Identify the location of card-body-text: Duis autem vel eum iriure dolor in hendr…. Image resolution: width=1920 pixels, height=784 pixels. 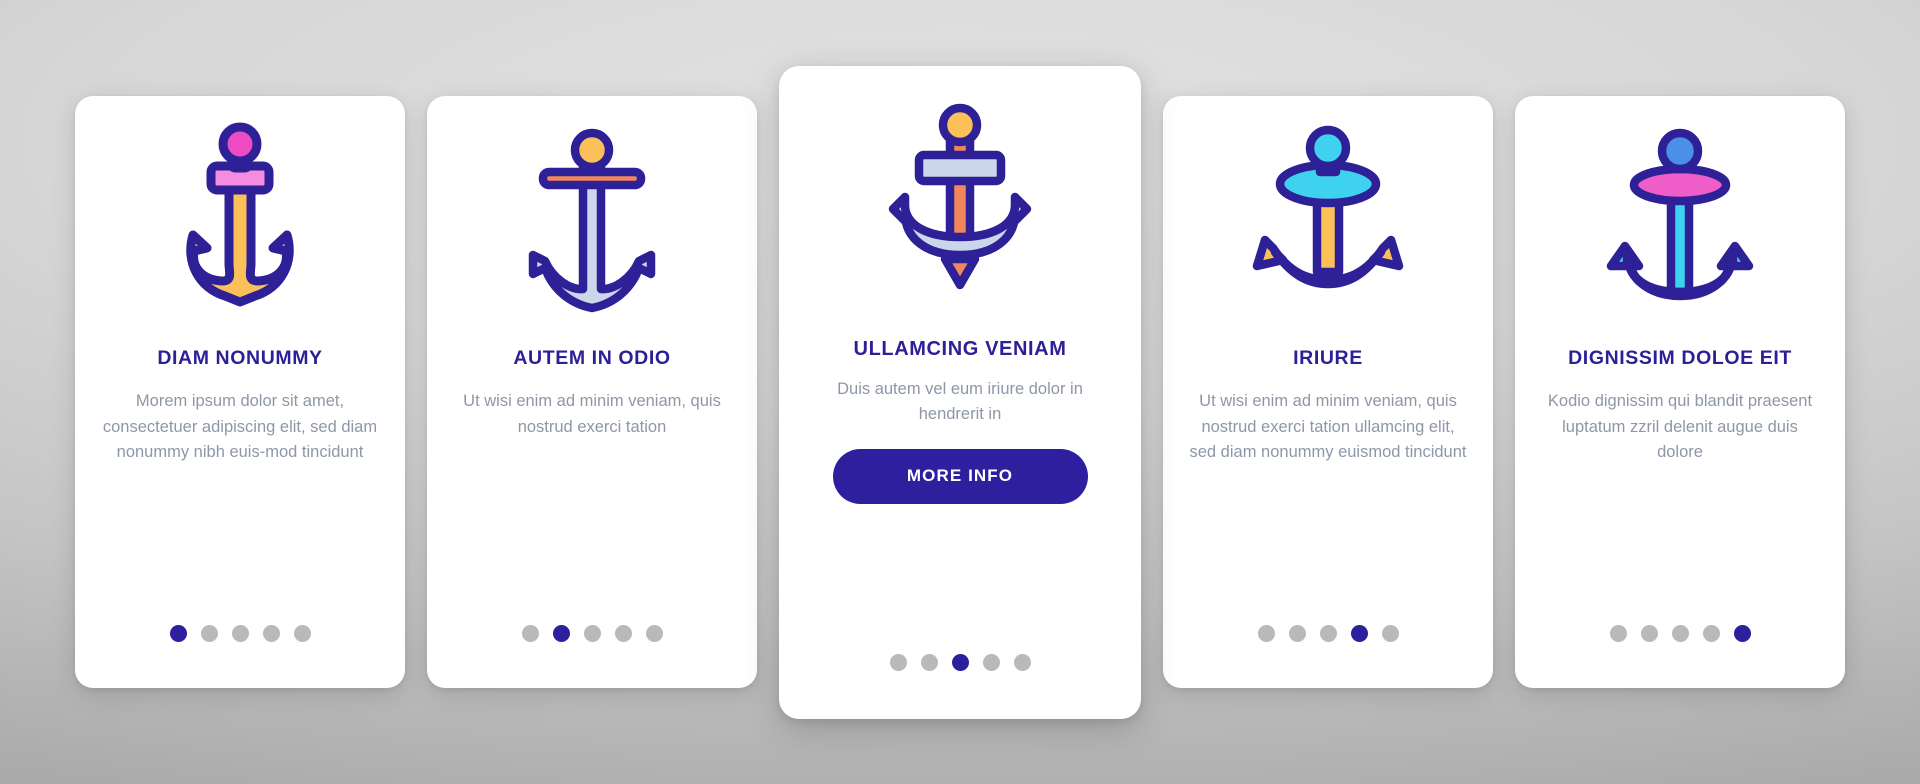
(960, 401).